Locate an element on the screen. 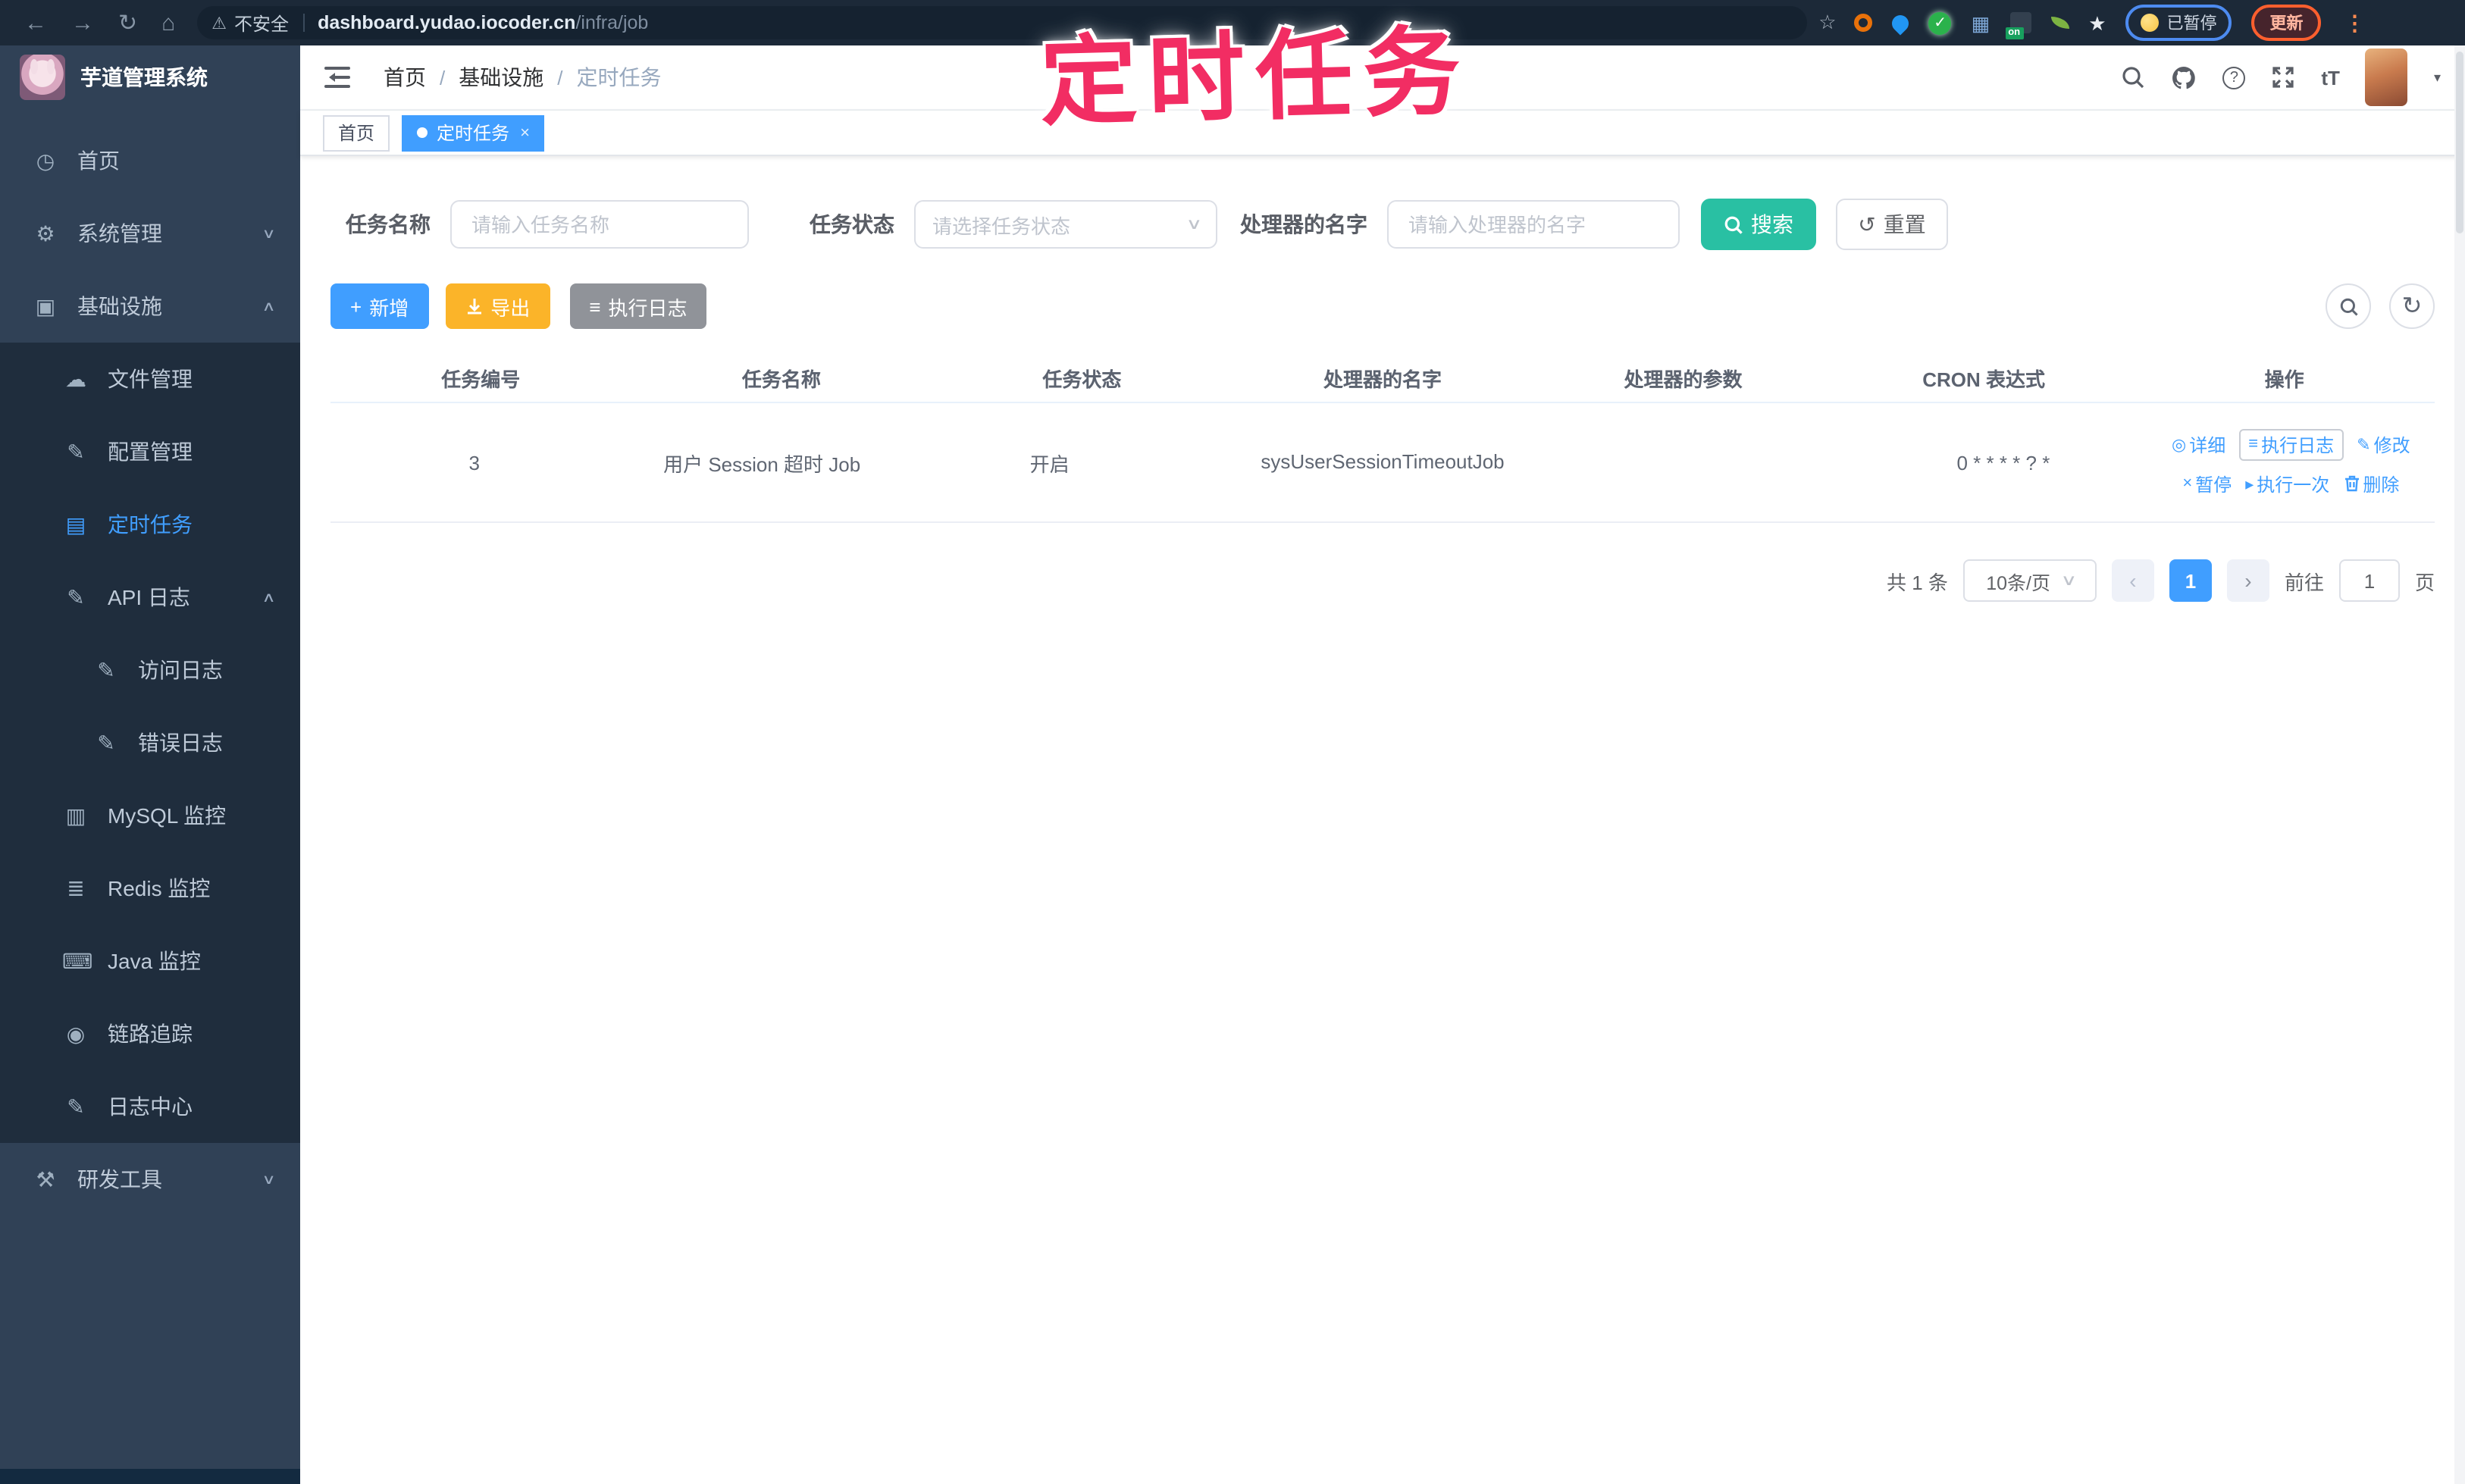 The image size is (2465, 1484). row-actions: ◎ 详细 ≡ 执行日志 ✎ 修改 × 暂停 ▸ 执行一次 删除 is located at coordinates (2291, 462).